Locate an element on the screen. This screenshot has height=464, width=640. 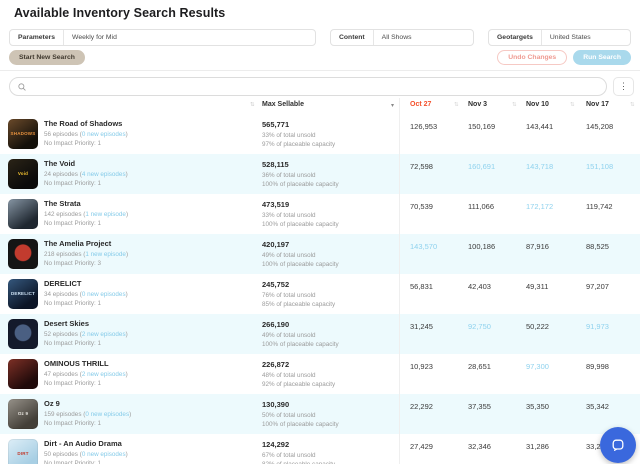
cell-value: 35,350 is located at coordinates (537, 406).